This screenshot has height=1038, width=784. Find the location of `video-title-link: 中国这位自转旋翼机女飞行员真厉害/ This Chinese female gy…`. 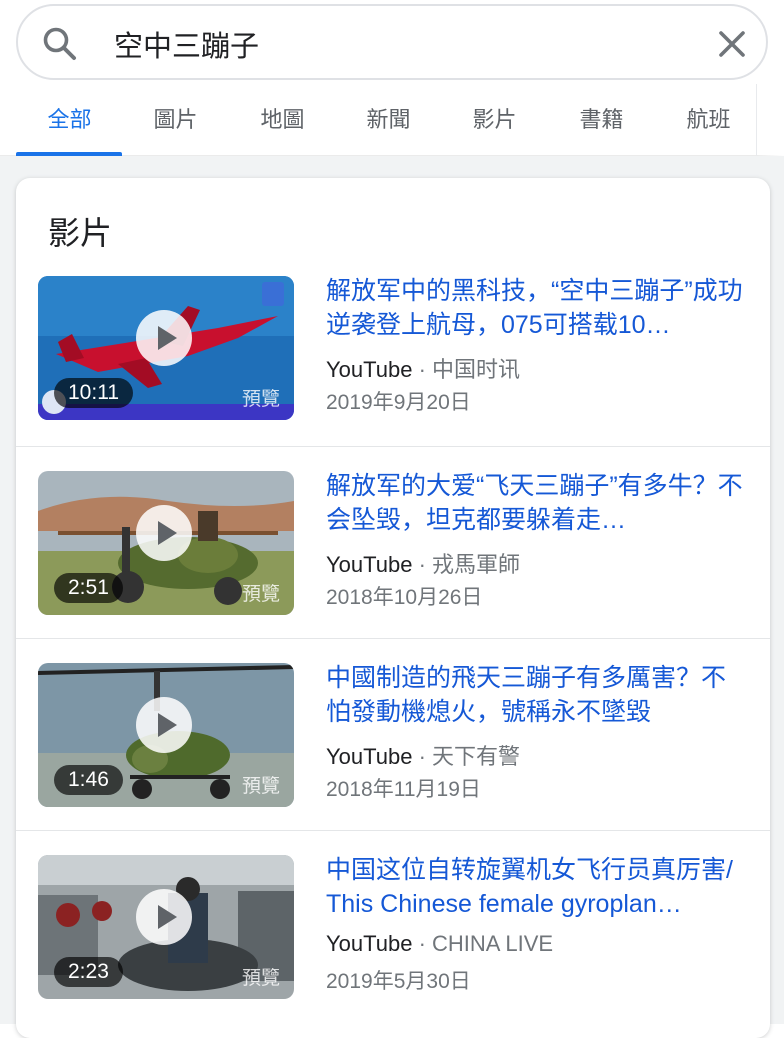

video-title-link: 中国这位自转旋翼机女飞行员真厉害/ This Chinese female gy… is located at coordinates (535, 887).